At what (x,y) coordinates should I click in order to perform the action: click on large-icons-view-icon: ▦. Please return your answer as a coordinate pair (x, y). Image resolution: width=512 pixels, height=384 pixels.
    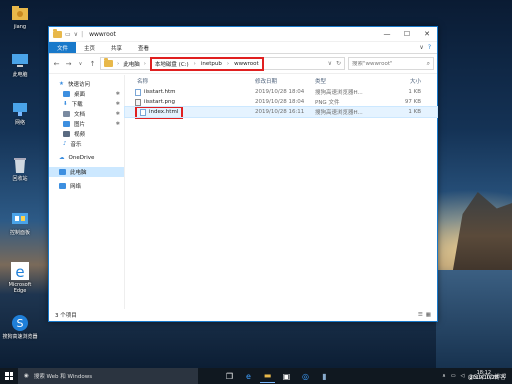
    Looking at the image, I should click on (428, 315).